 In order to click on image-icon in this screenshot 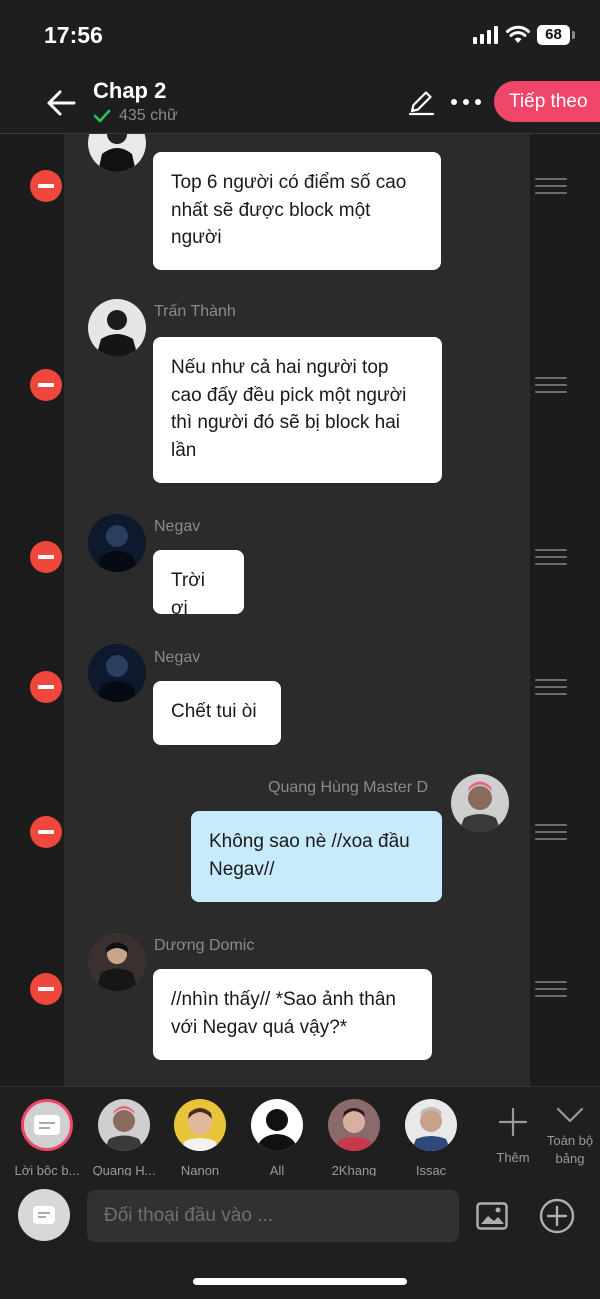, I will do `click(492, 1216)`.